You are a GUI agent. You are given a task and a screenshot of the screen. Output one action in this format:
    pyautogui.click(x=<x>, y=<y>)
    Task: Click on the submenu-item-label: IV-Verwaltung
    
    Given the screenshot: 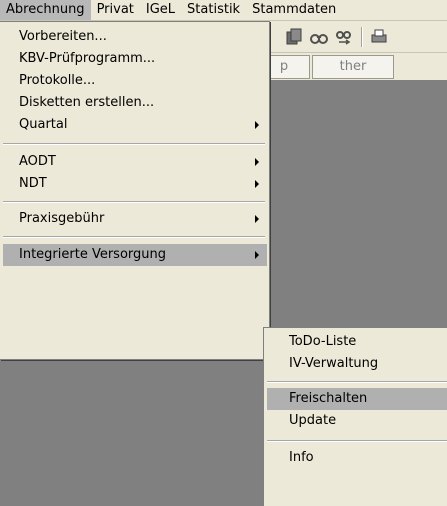 What is the action you would take?
    pyautogui.click(x=334, y=363)
    